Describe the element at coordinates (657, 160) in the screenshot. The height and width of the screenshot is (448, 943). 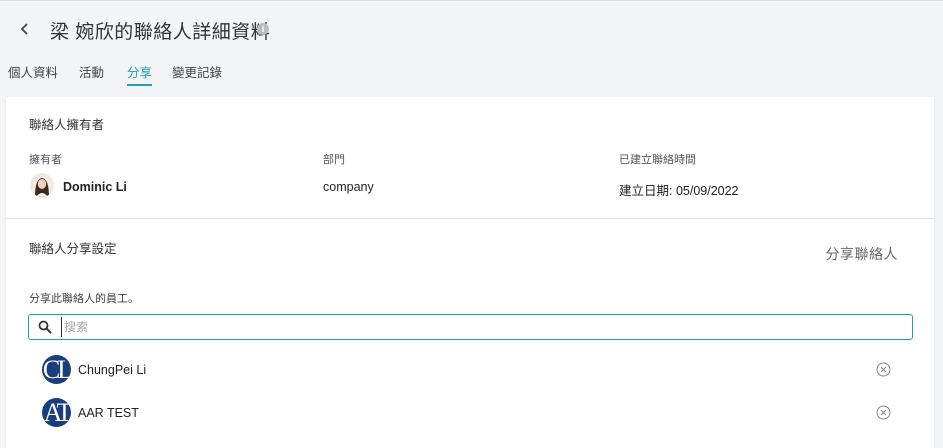
I see `created-column-label: 已建立聯絡時間` at that location.